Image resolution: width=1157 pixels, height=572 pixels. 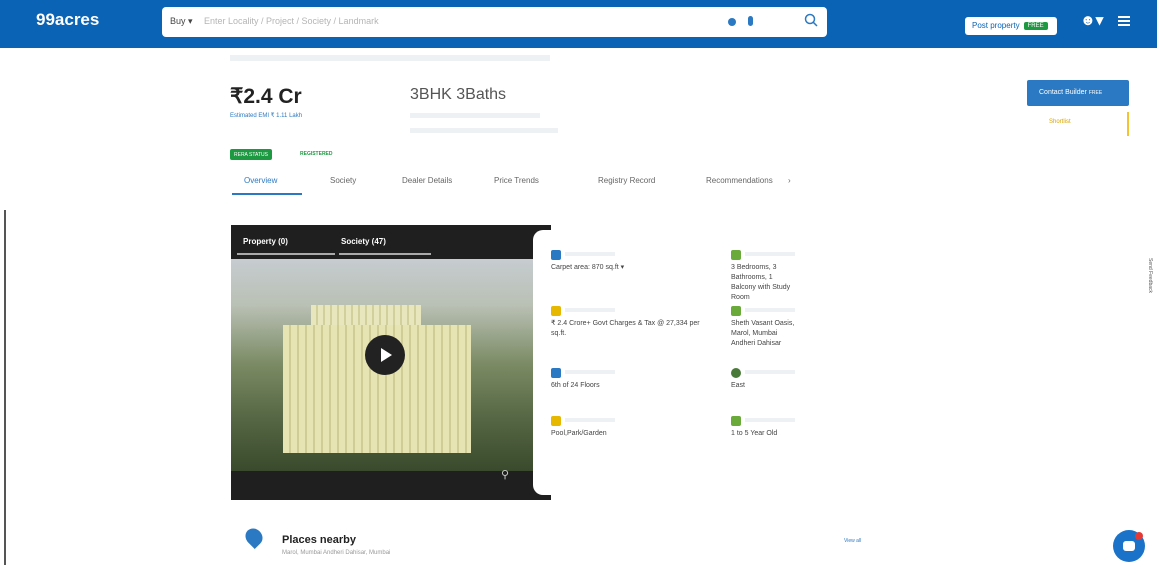 What do you see at coordinates (789, 180) in the screenshot?
I see `tabs-next-chevron: ›` at bounding box center [789, 180].